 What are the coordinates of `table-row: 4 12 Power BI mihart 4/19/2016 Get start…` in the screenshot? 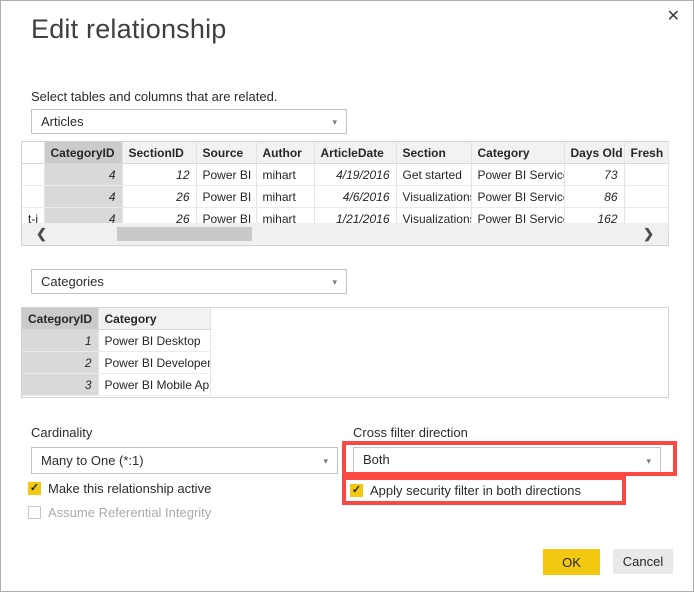 It's located at (345, 174).